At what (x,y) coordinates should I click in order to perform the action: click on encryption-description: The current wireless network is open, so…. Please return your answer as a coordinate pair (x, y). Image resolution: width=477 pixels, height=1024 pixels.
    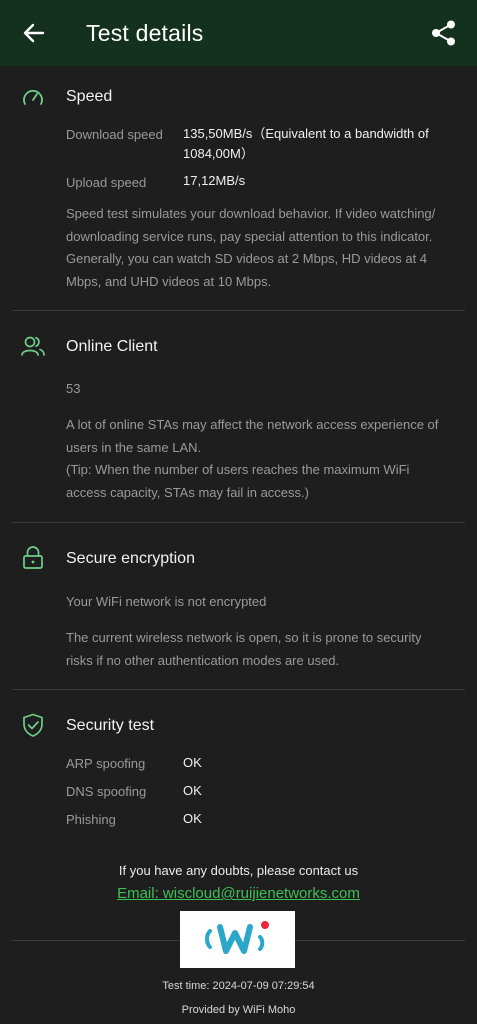
    Looking at the image, I should click on (262, 649).